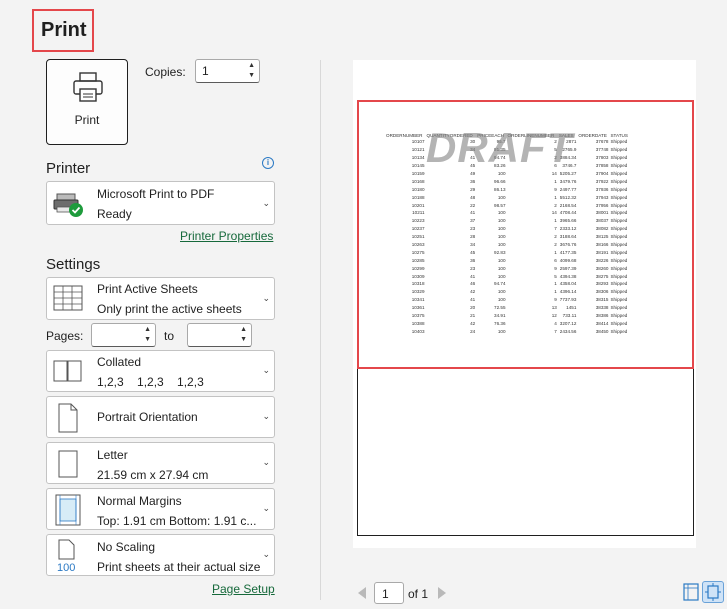 The image size is (727, 609). What do you see at coordinates (169, 336) in the screenshot?
I see `pages-to-label: to` at bounding box center [169, 336].